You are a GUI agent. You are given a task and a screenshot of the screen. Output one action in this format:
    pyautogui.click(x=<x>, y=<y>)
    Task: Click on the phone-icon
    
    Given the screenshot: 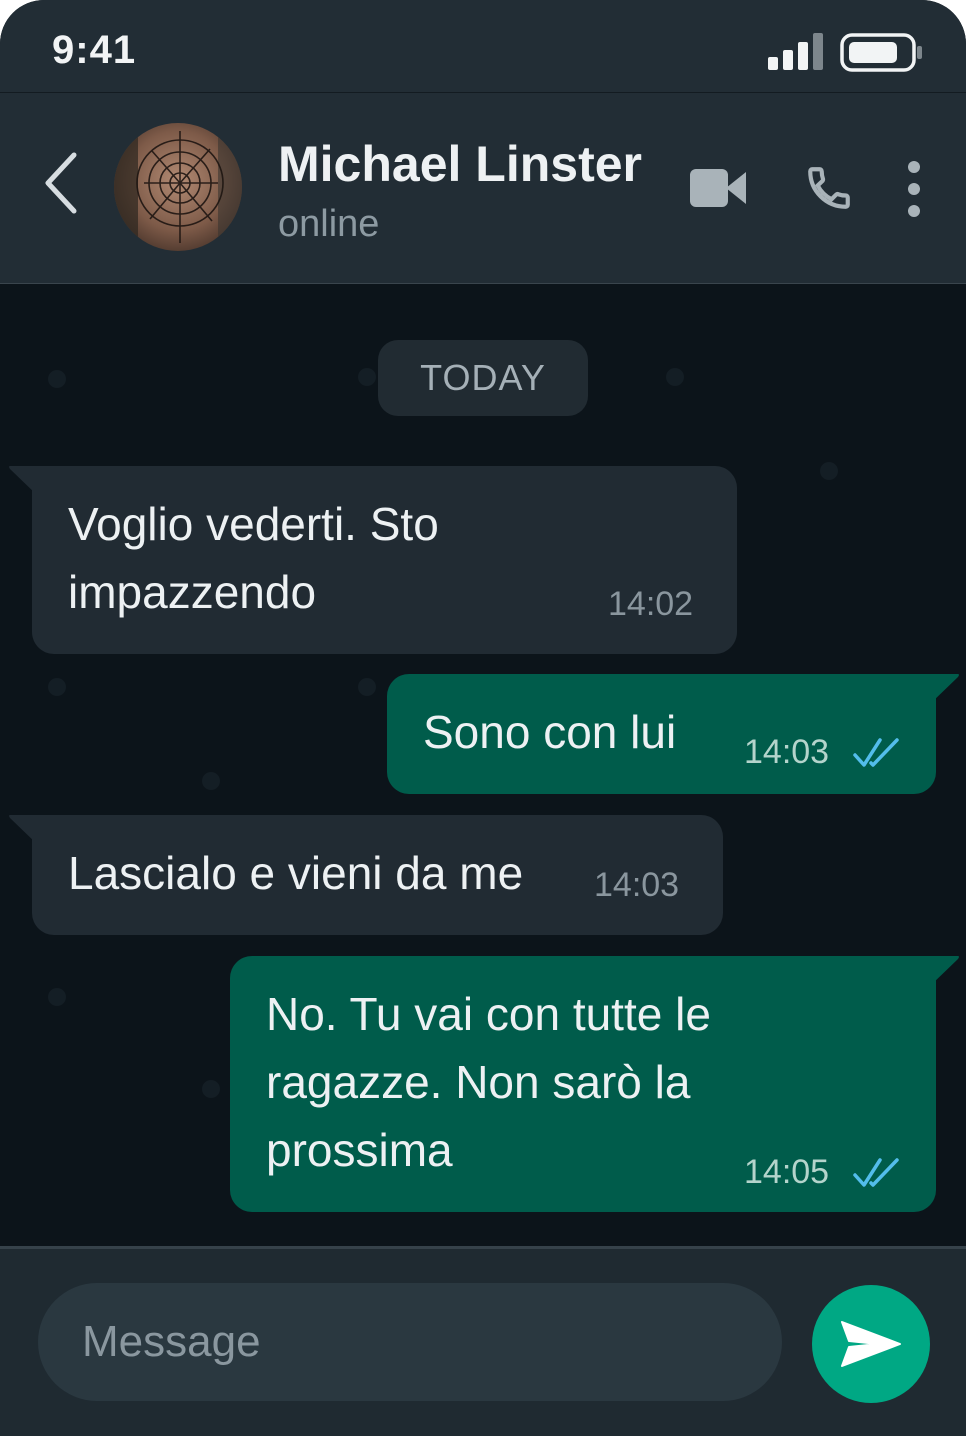 What is the action you would take?
    pyautogui.click(x=829, y=188)
    